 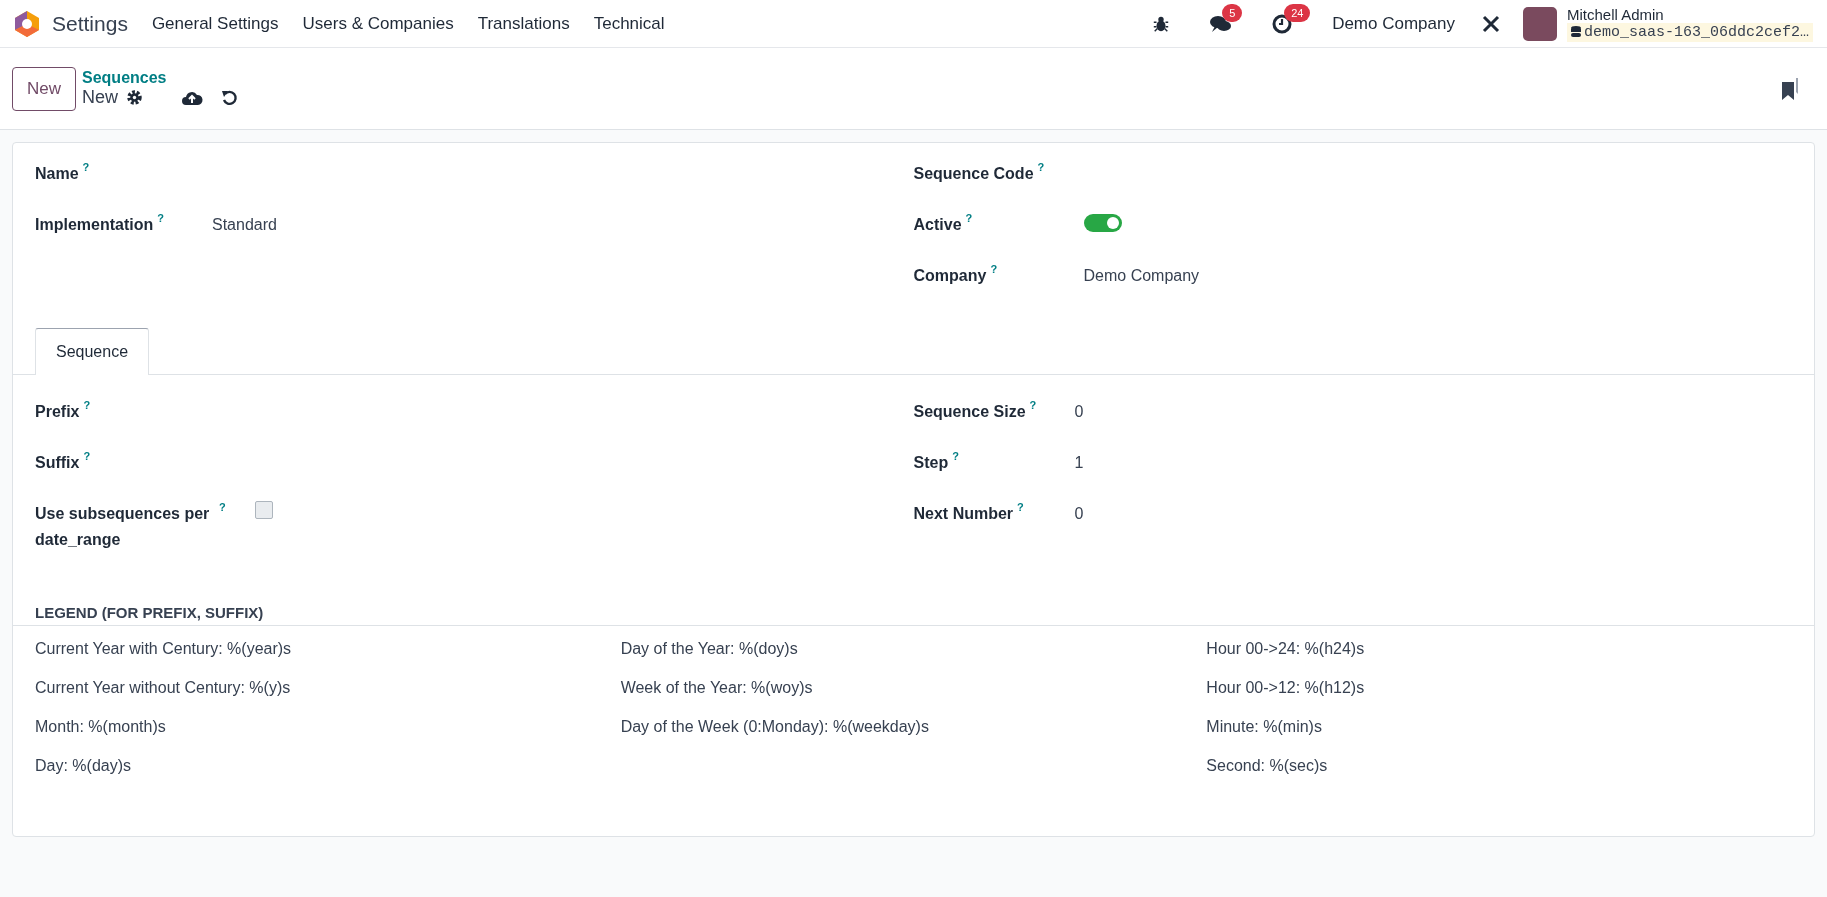 I want to click on field-label: Prefix, so click(x=57, y=412).